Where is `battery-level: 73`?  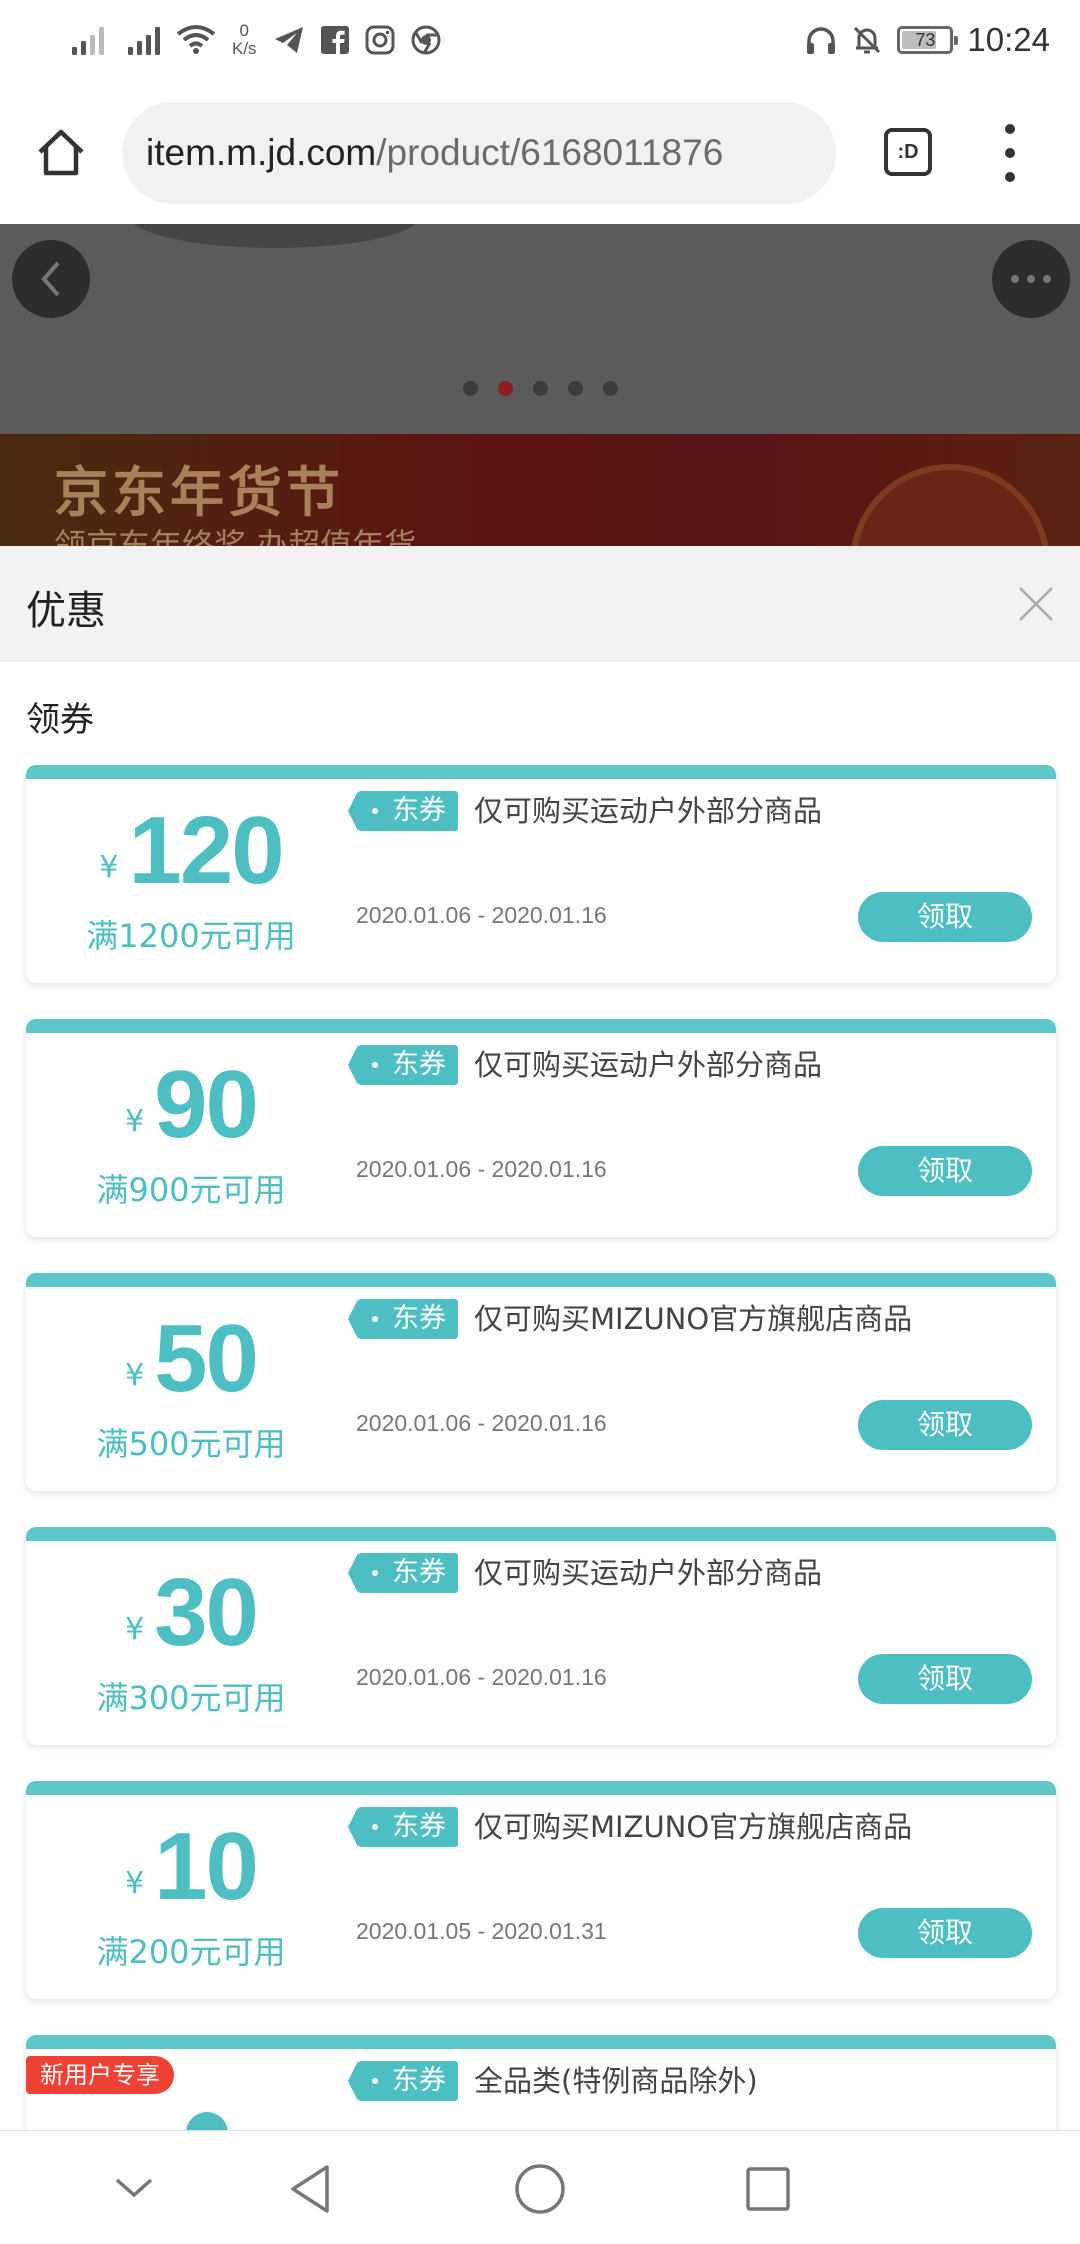
battery-level: 73 is located at coordinates (925, 39).